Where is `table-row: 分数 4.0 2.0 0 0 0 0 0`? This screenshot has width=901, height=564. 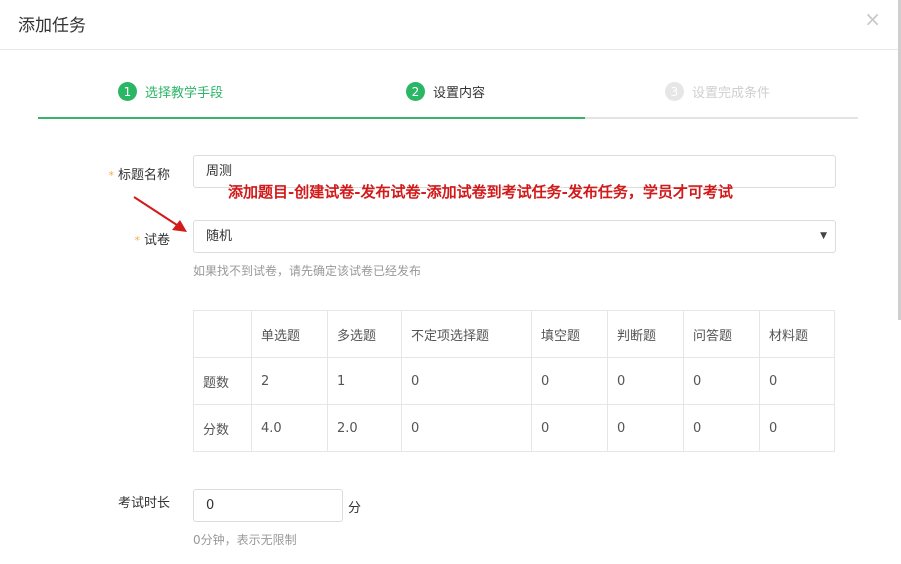
table-row: 分数 4.0 2.0 0 0 0 0 0 is located at coordinates (514, 428).